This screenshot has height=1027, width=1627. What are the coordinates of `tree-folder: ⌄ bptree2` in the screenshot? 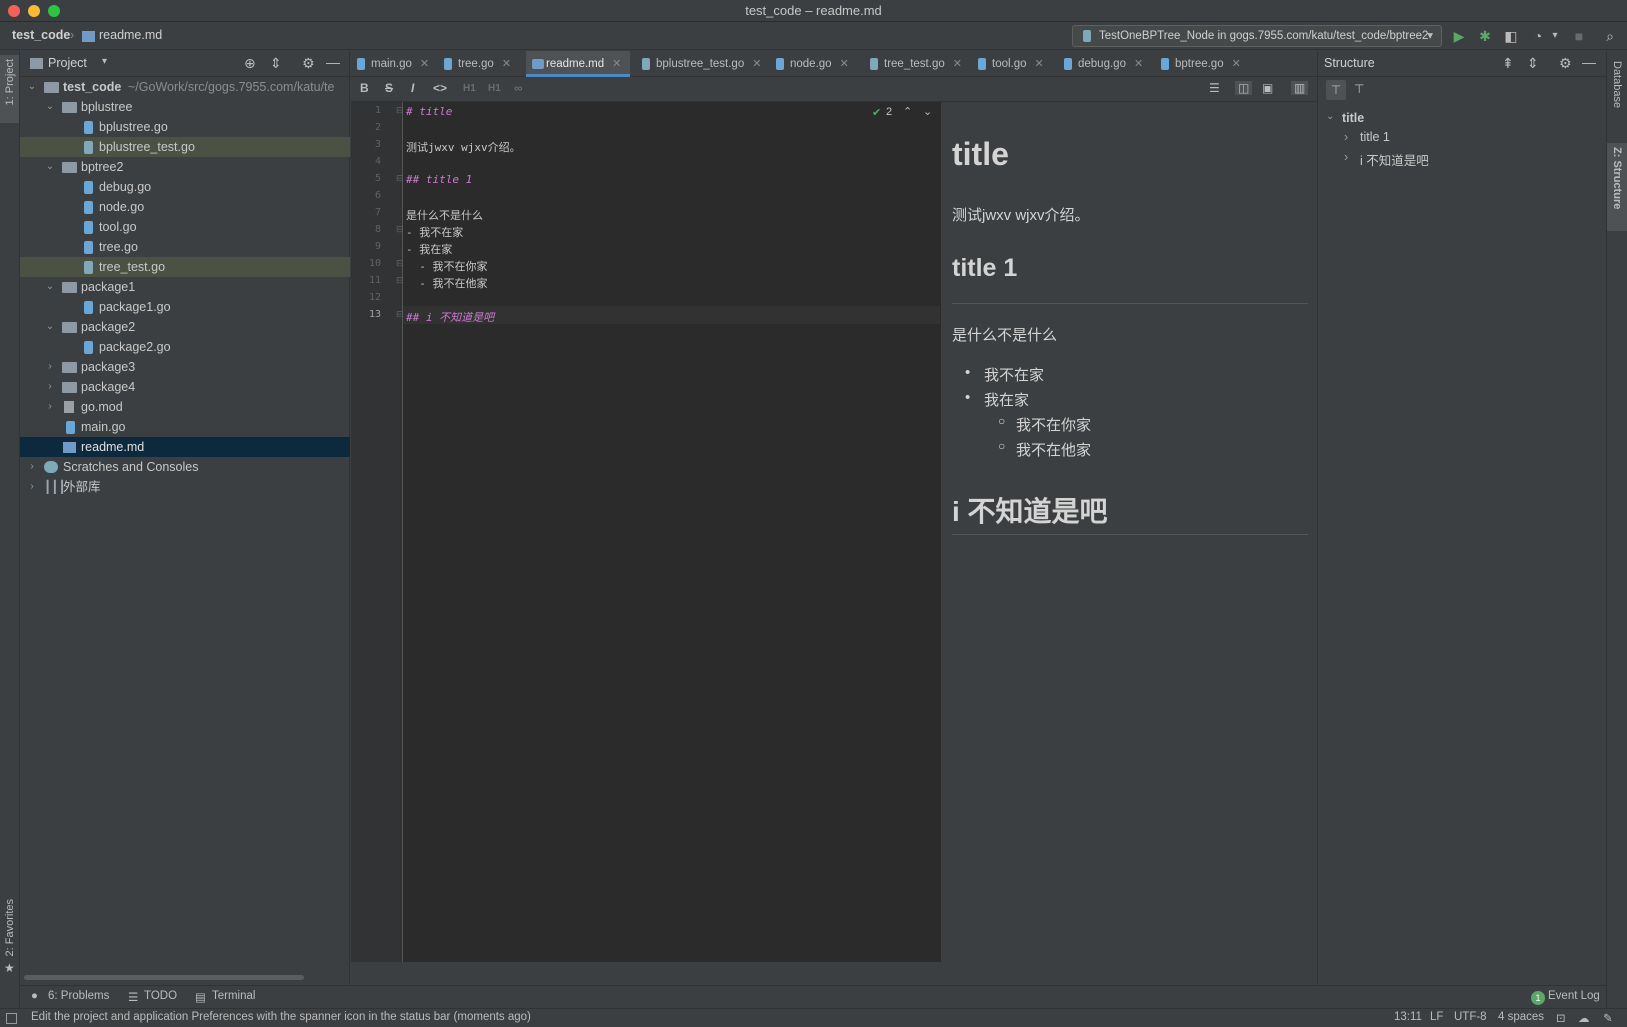 It's located at (185, 167).